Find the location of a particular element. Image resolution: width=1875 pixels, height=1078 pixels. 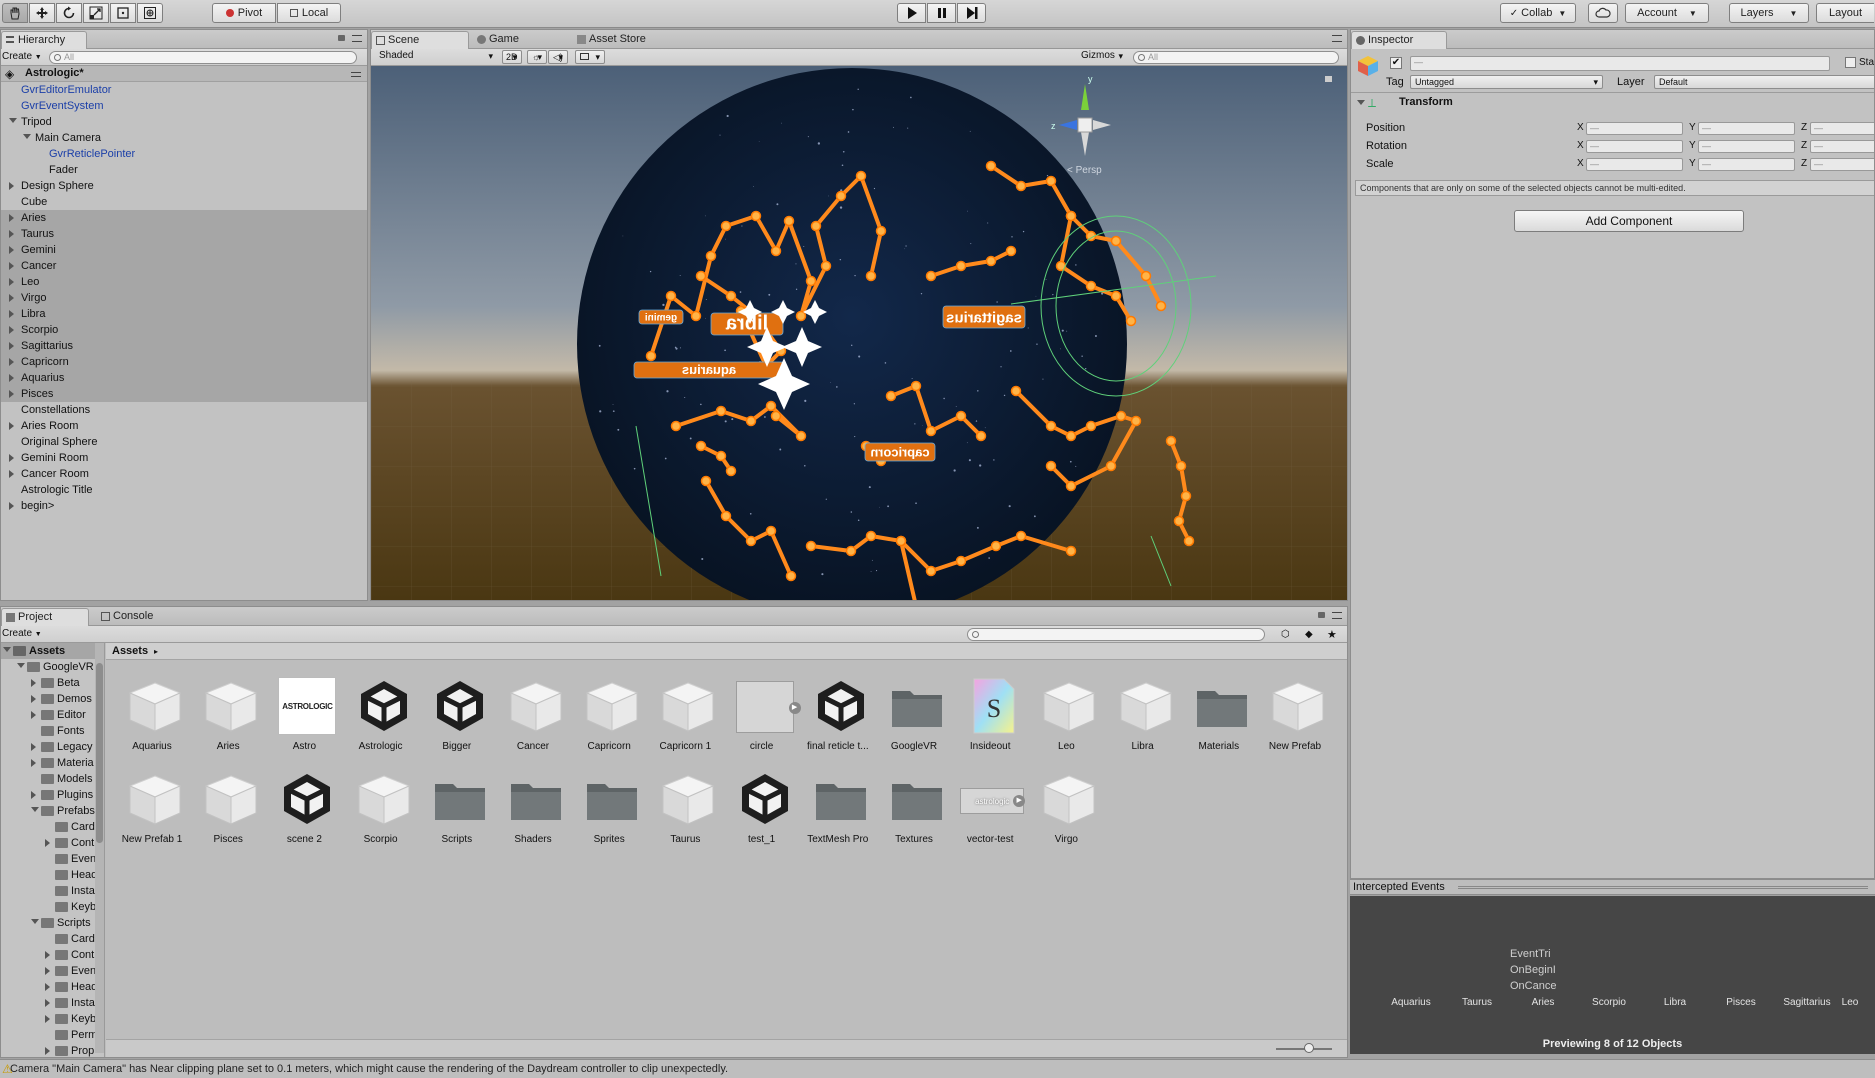

asset-item: Sprites is located at coordinates (609, 806).